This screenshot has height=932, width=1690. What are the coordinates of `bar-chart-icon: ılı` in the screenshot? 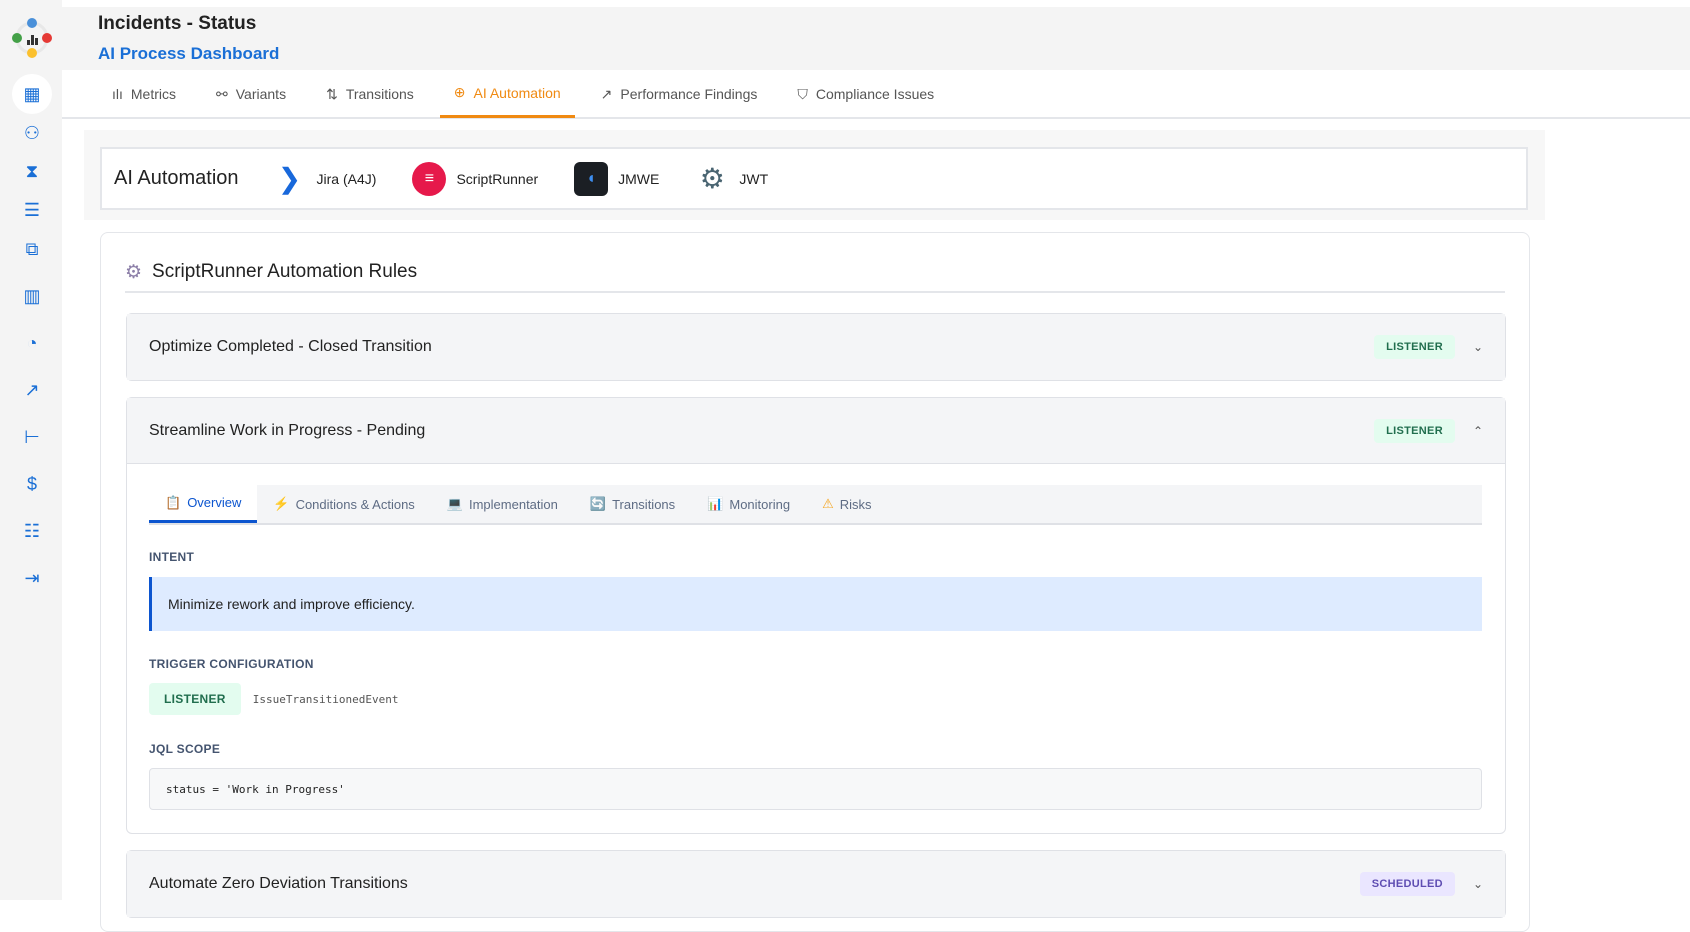 It's located at (117, 94).